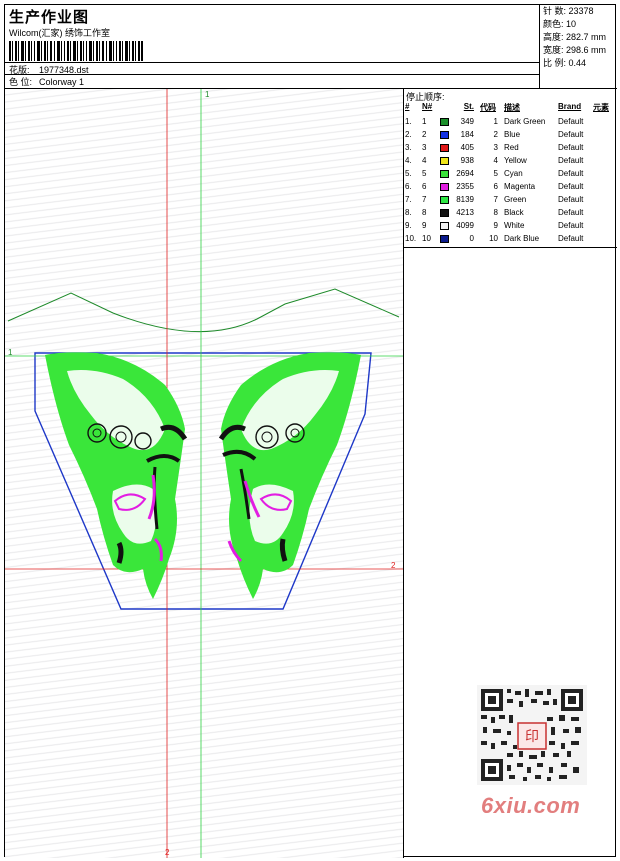  Describe the element at coordinates (62, 82) in the screenshot. I see `colorway-value: Colorway 1` at that location.